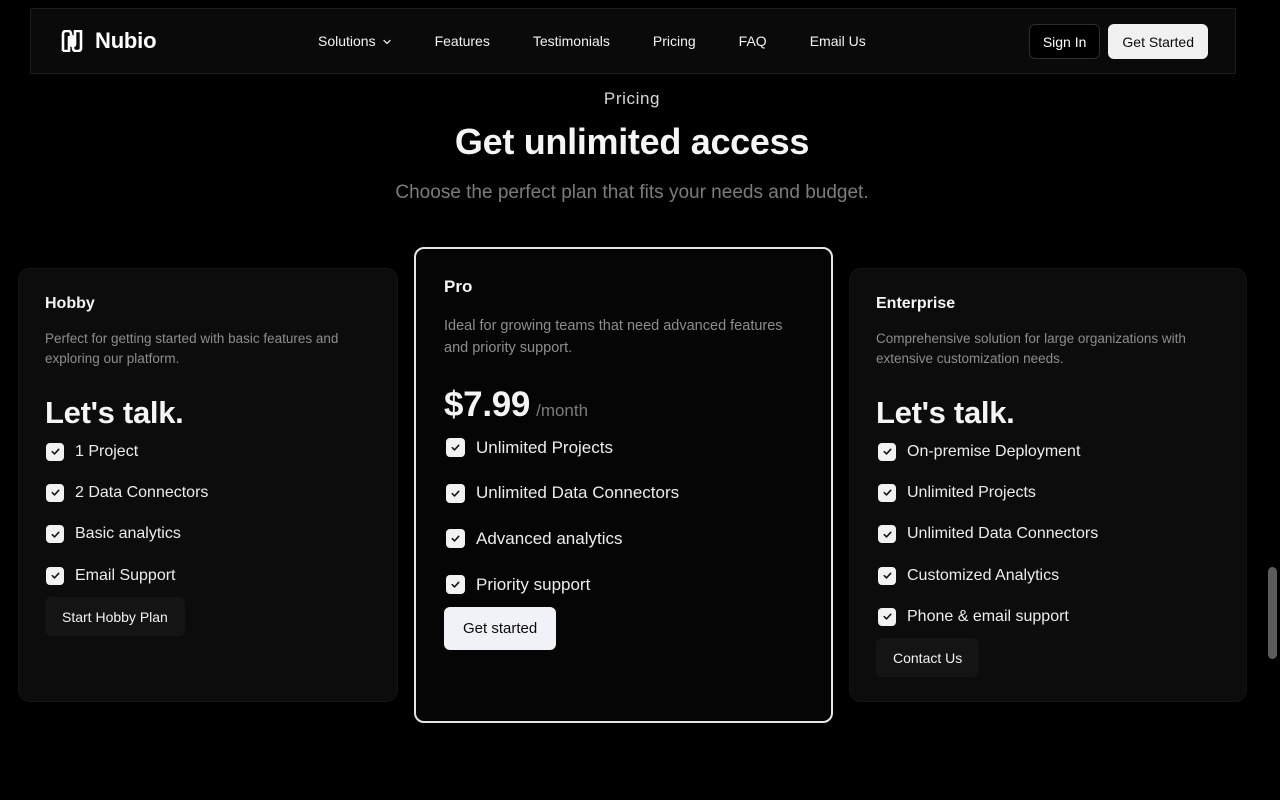 This screenshot has height=800, width=1280. I want to click on plan-name: Pro, so click(458, 286).